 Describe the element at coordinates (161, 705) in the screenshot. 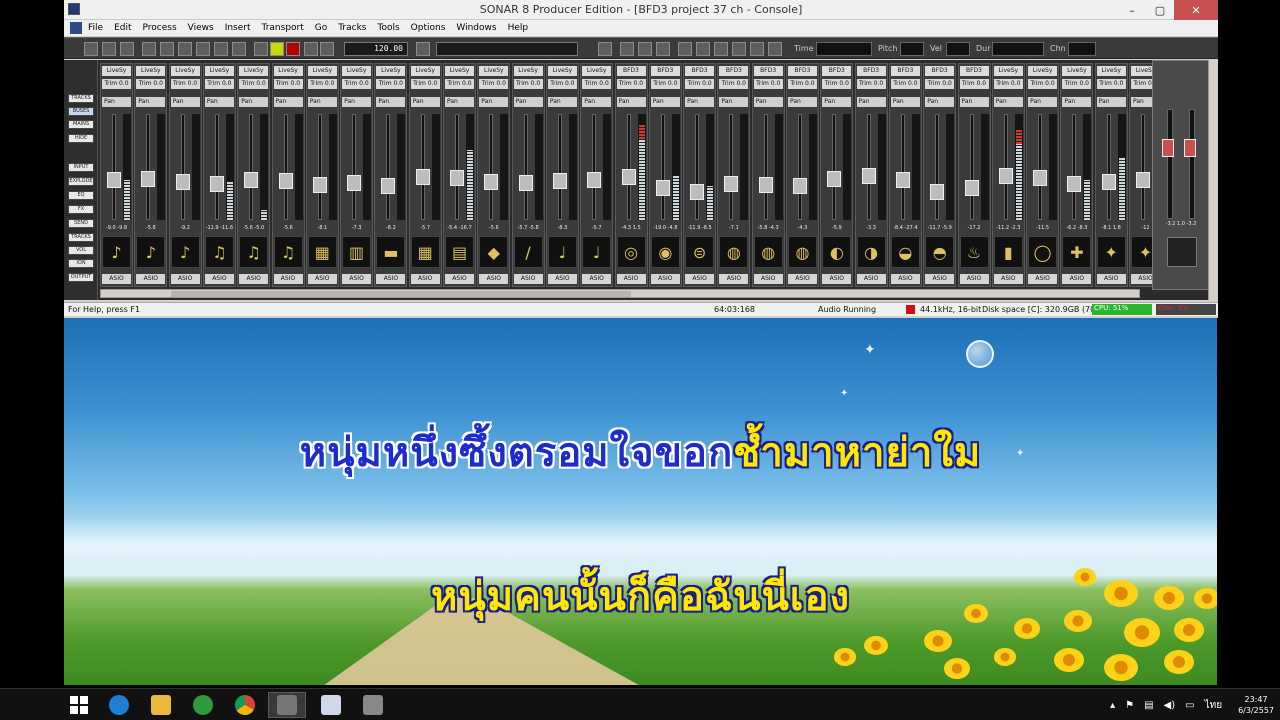

I see `file-explorer-icon` at that location.